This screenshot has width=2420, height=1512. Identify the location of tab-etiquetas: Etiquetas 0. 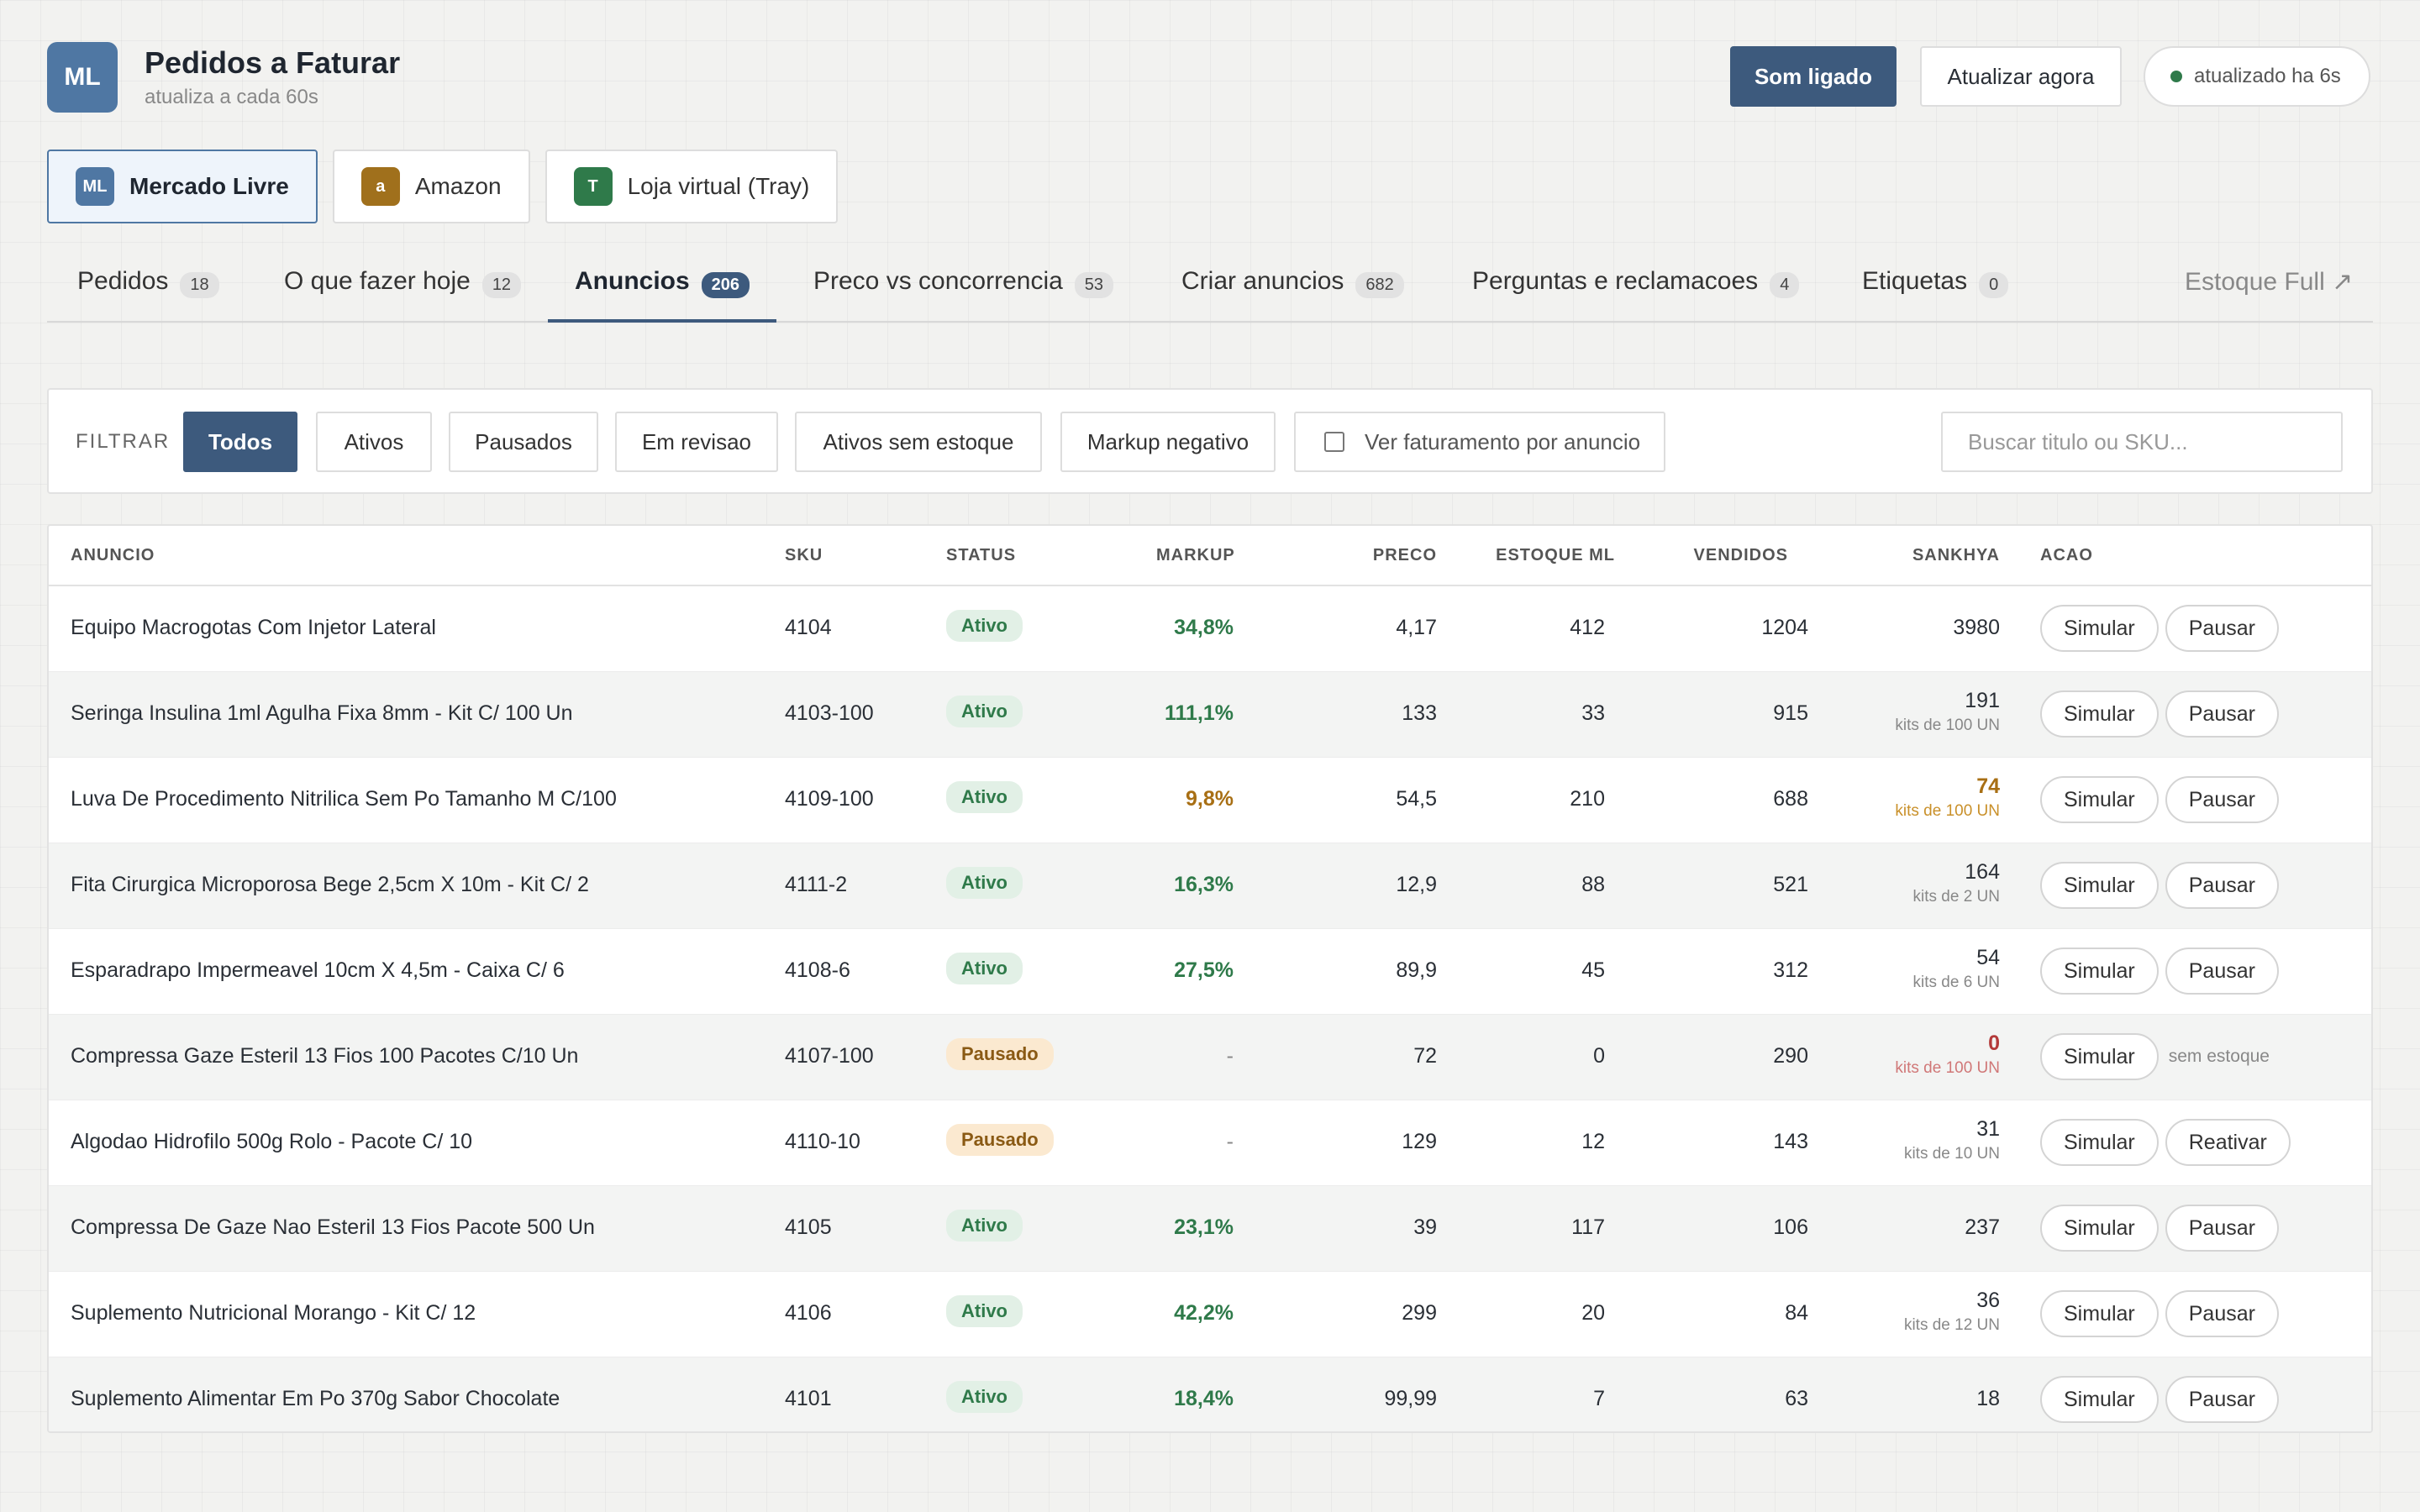
(1935, 291).